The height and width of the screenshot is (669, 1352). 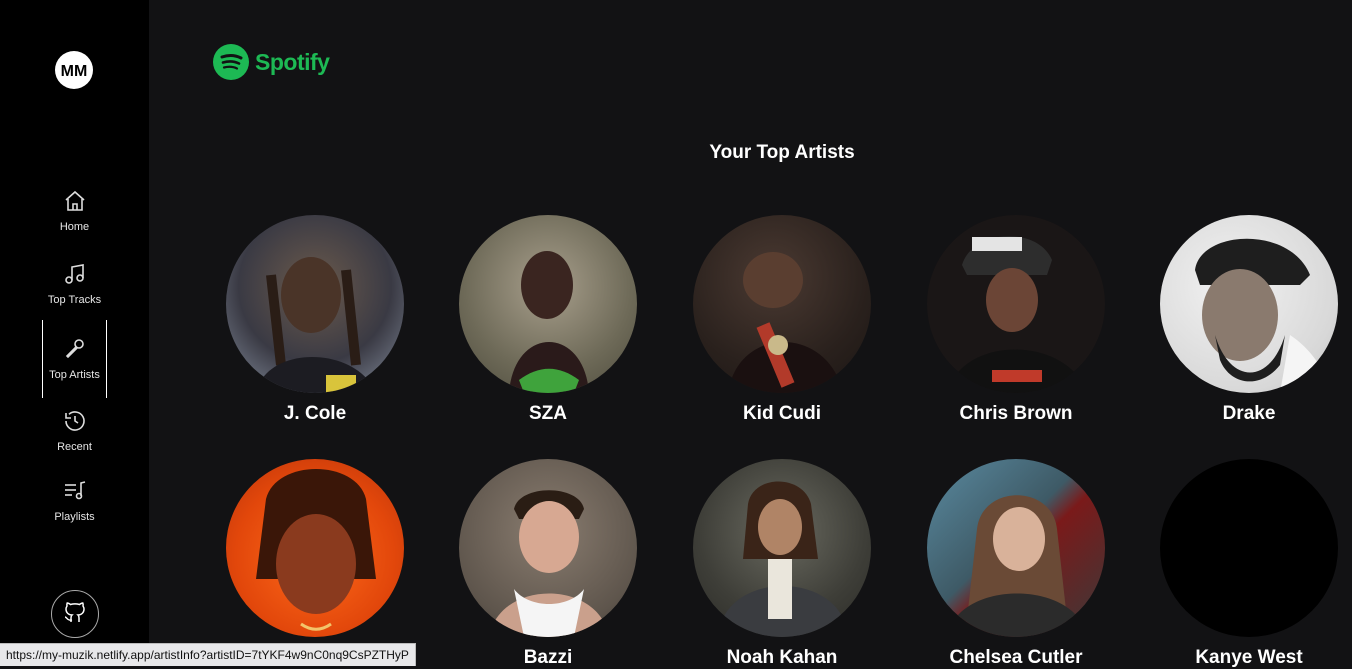 I want to click on sidebar-item-playlists: Playlists, so click(x=74, y=501).